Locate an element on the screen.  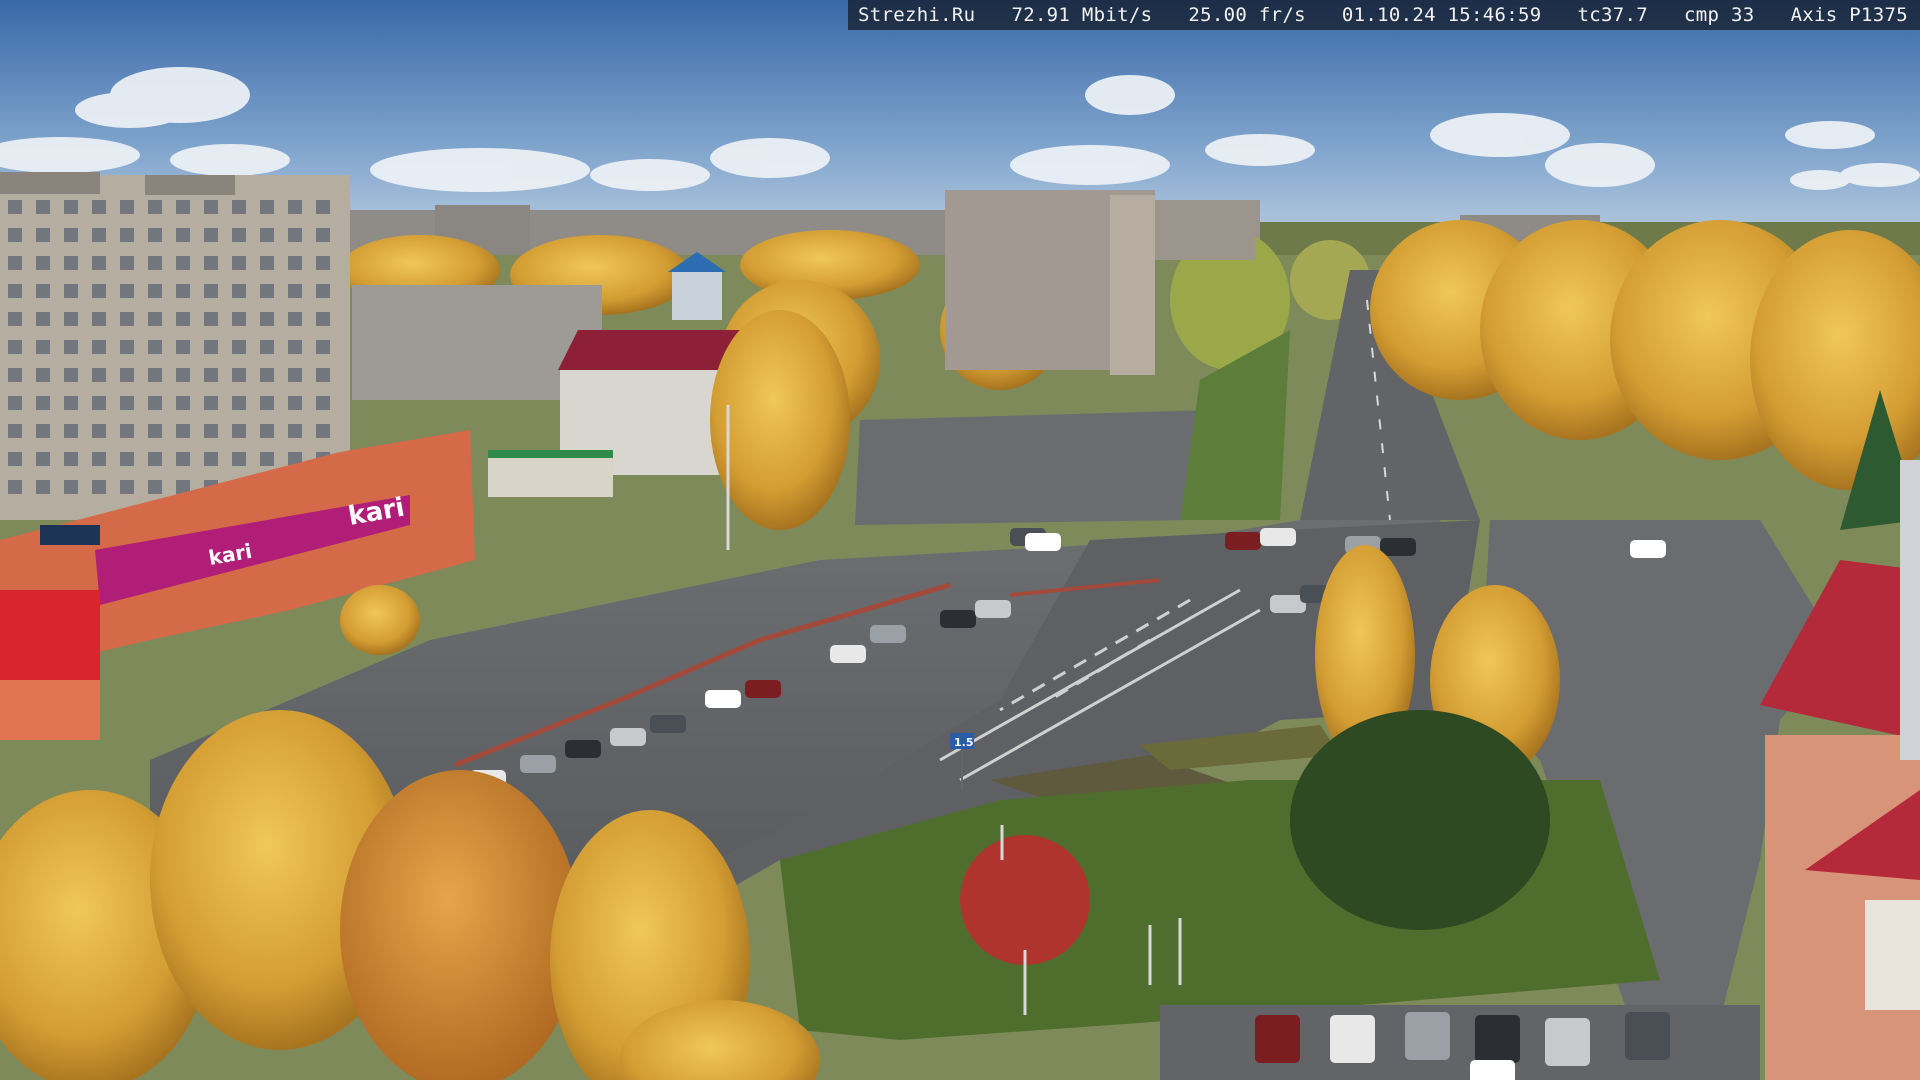
compression-readout: cmp 33 is located at coordinates (1719, 15).